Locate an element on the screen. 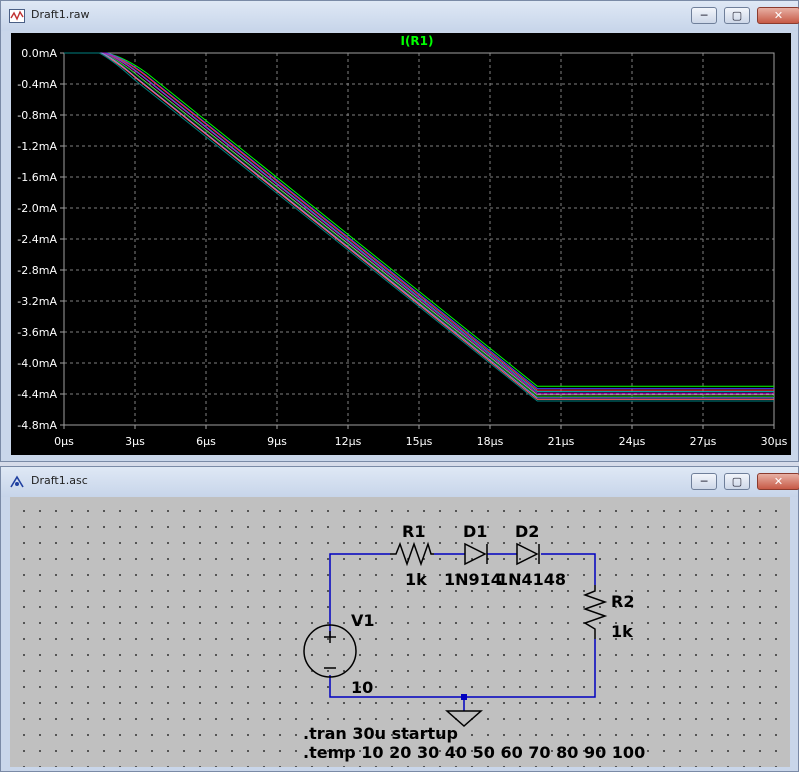 This screenshot has width=799, height=772. y-tick-label: -0.4mA is located at coordinates (37, 84).